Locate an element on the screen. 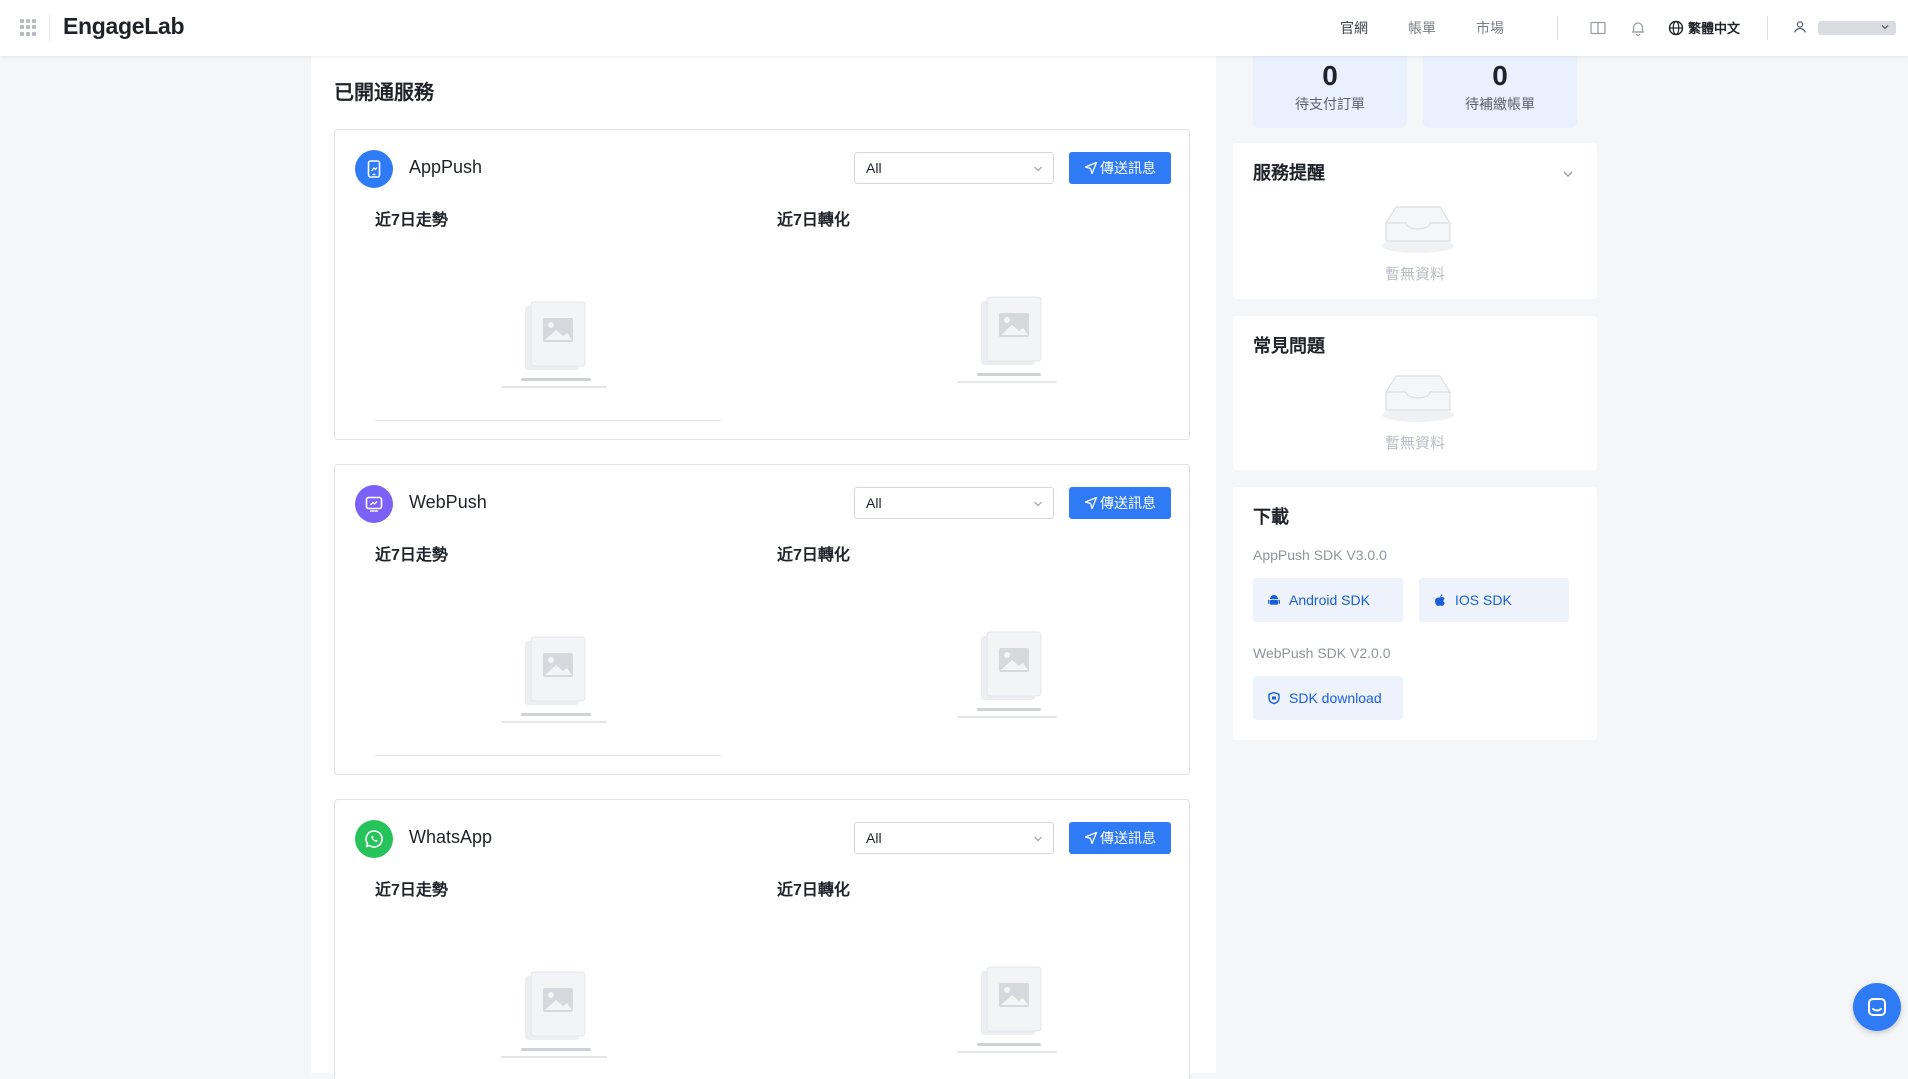 This screenshot has height=1079, width=1908. service-card-apppush: AppPush All 傳送訊息 近7日走勢 近7日轉化 is located at coordinates (762, 284).